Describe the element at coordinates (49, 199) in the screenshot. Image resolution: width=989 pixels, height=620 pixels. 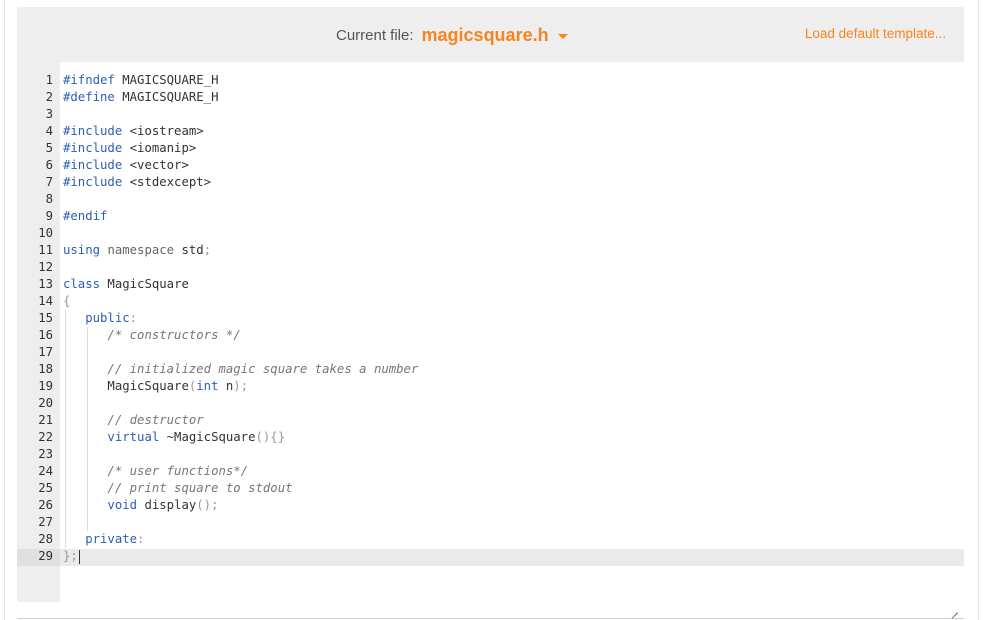
I see `line-number: 8` at that location.